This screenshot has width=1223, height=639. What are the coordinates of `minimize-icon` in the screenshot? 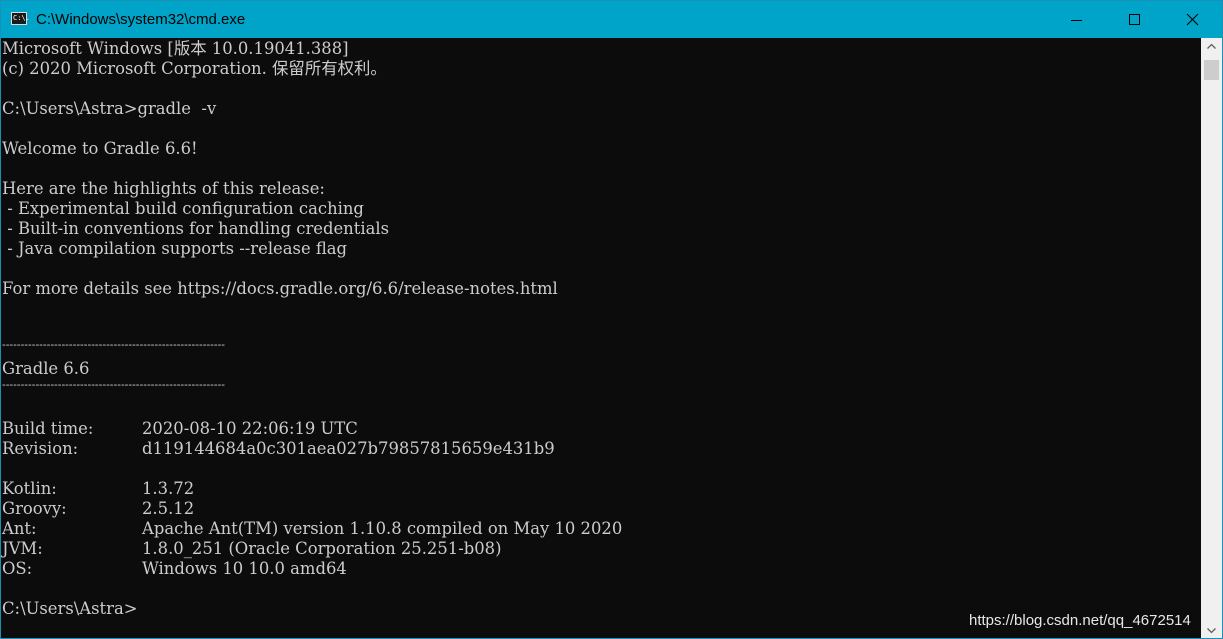 It's located at (1076, 20).